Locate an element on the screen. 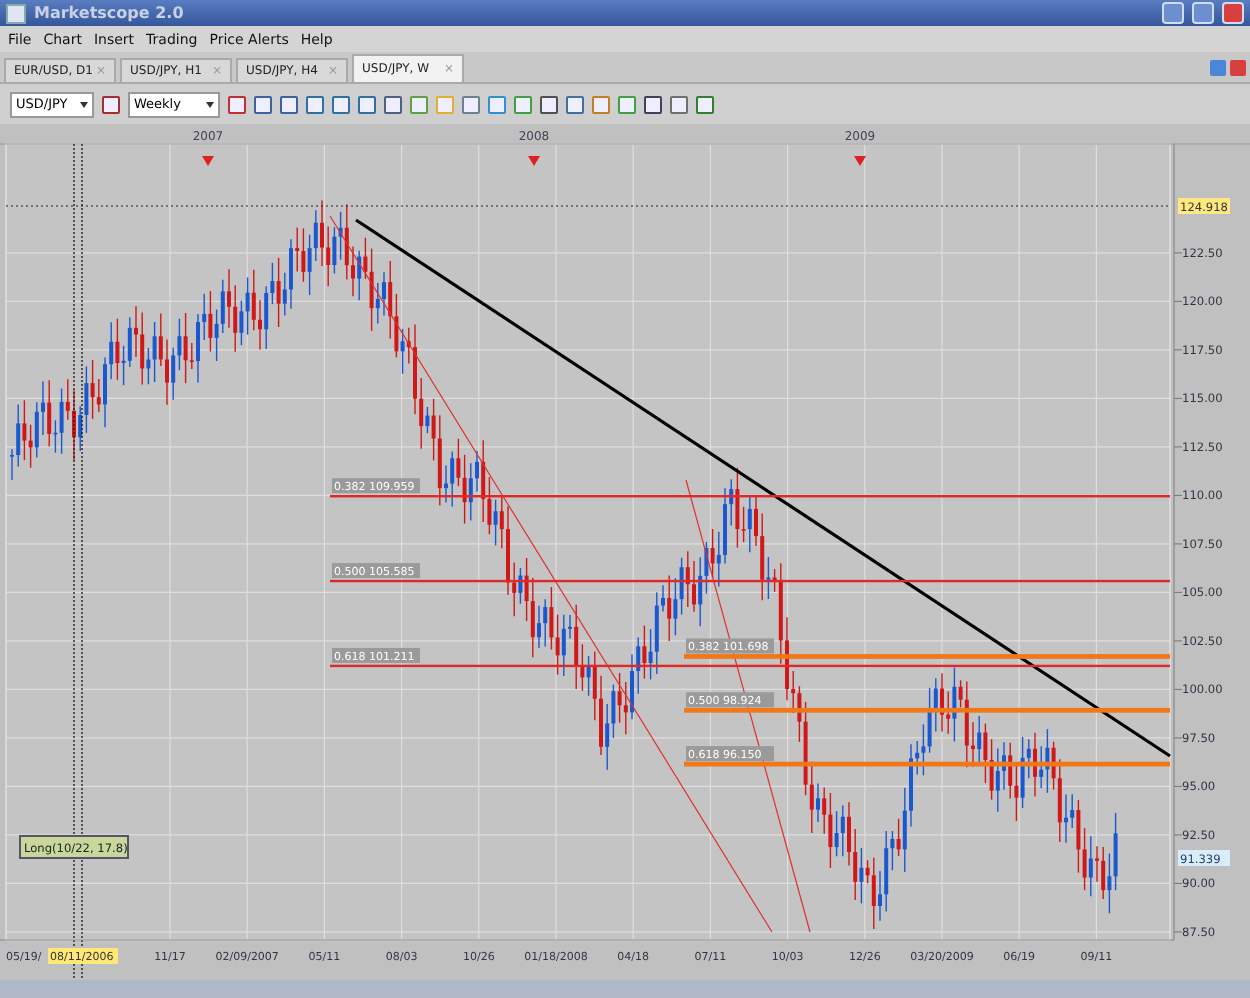  minimize-button is located at coordinates (1173, 13).